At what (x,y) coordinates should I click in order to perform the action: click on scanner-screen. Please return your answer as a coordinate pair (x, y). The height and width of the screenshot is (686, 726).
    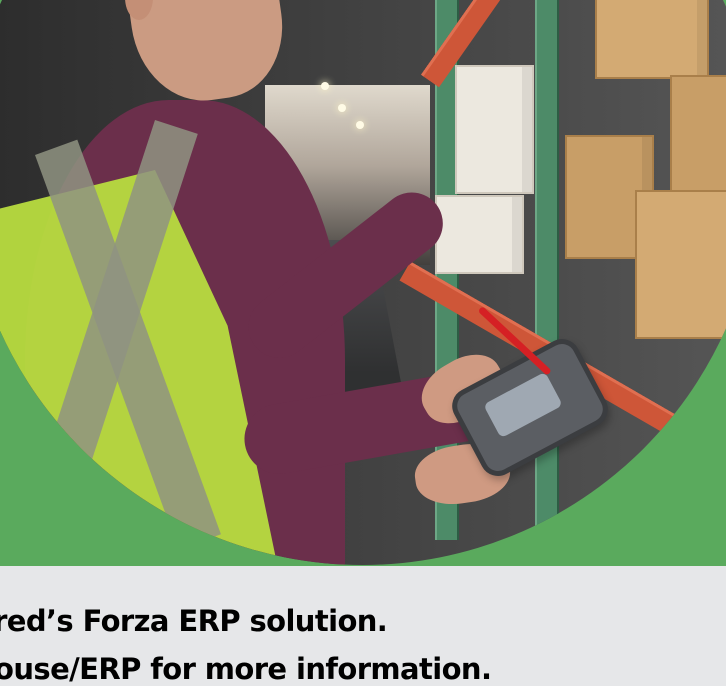
    Looking at the image, I should click on (523, 405).